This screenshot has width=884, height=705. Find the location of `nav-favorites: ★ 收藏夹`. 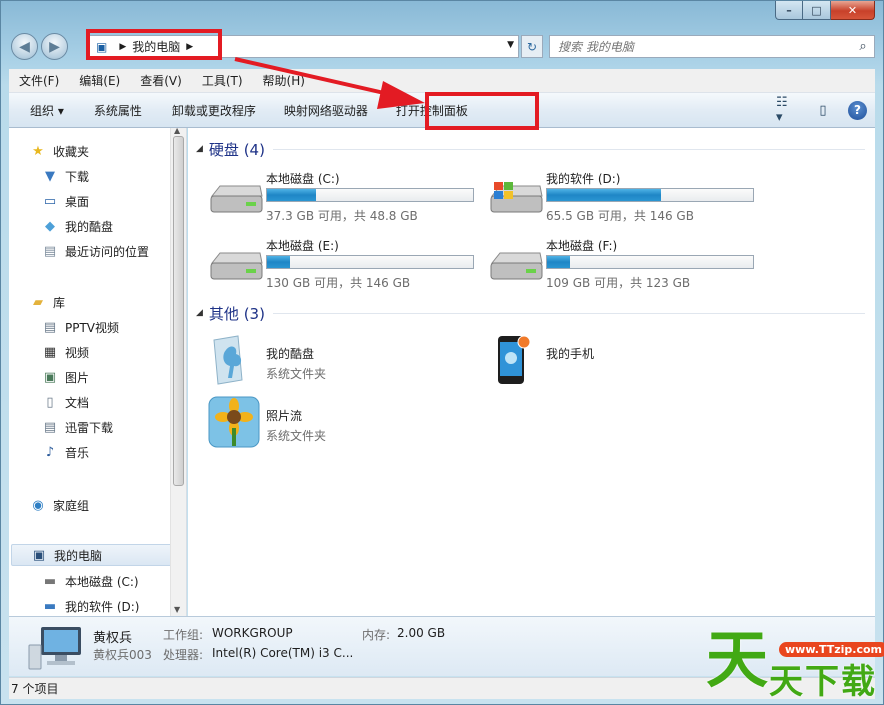

nav-favorites: ★ 收藏夹 is located at coordinates (59, 151).